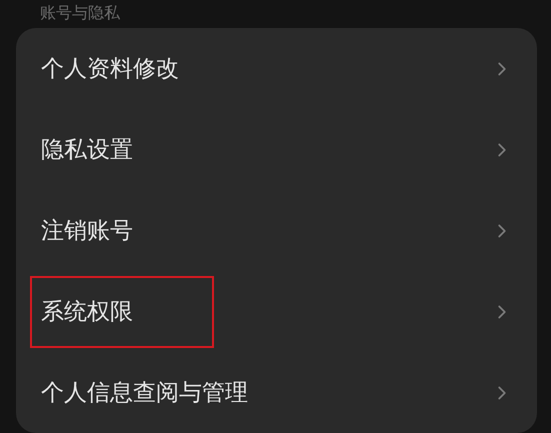 This screenshot has height=433, width=551. Describe the element at coordinates (110, 69) in the screenshot. I see `setting-label: 个人资料修改` at that location.